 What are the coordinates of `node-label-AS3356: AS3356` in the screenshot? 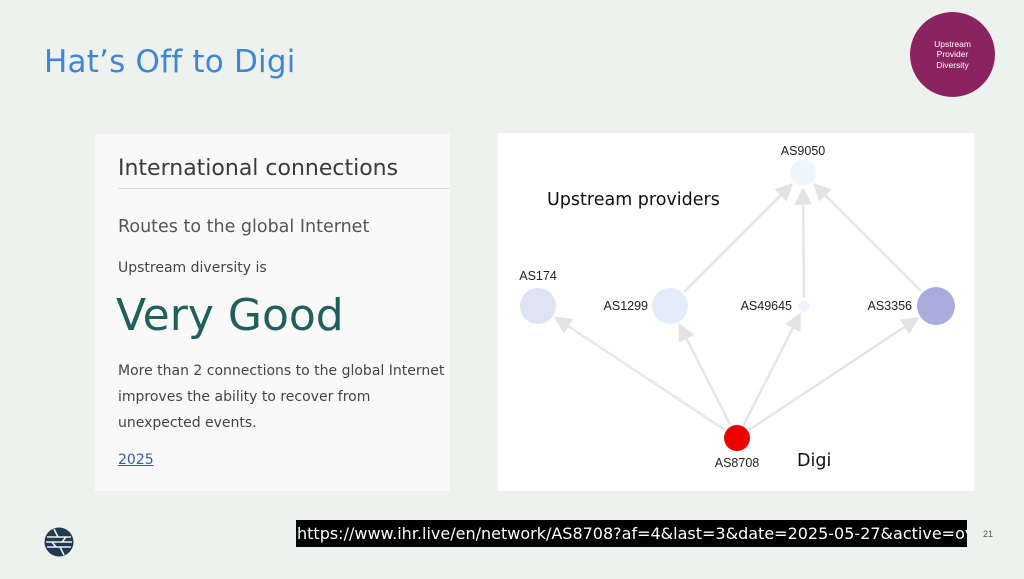 It's located at (890, 306).